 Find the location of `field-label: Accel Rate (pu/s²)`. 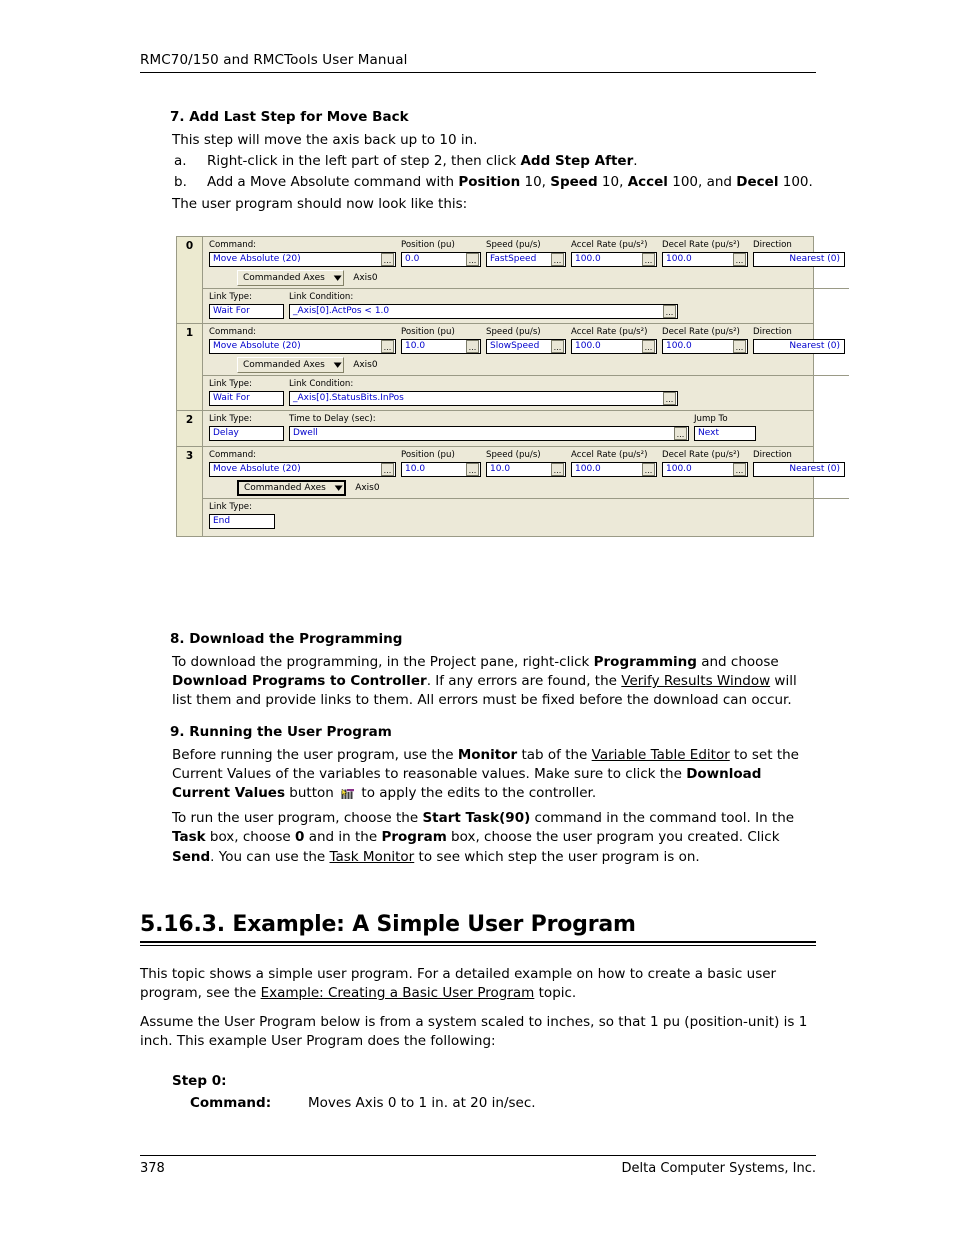

field-label: Accel Rate (pu/s²) is located at coordinates (609, 245).